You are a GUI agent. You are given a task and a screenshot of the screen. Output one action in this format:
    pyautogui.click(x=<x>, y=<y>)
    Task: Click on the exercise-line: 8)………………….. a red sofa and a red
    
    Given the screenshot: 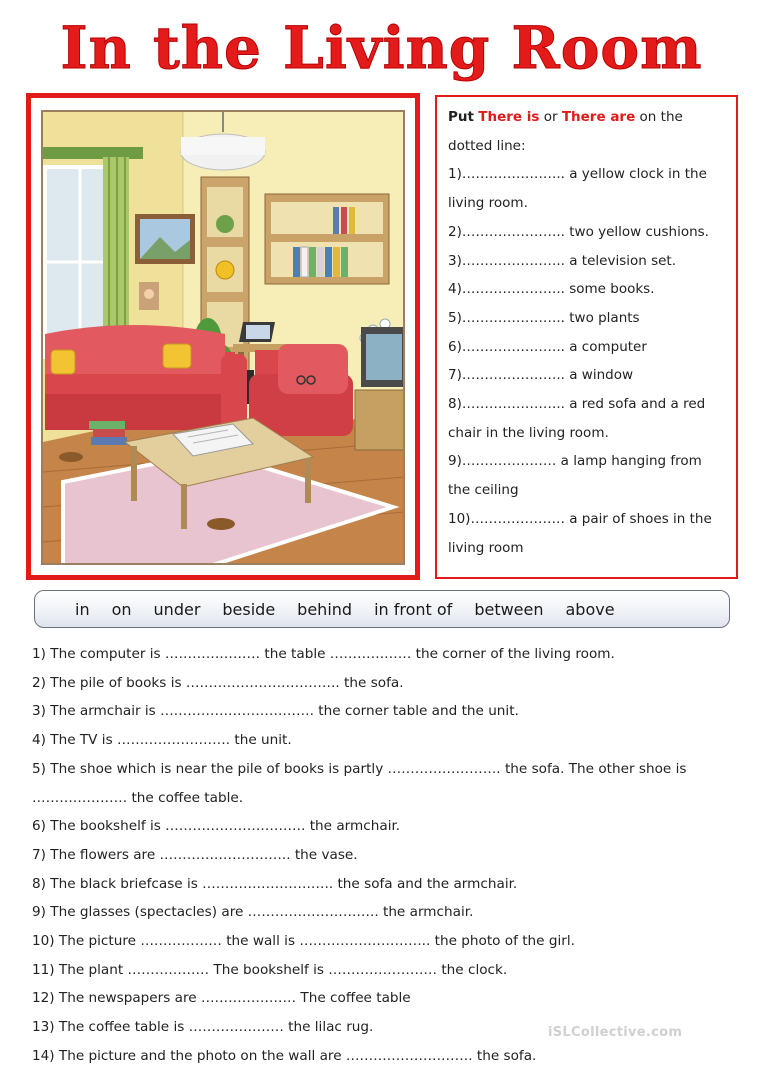 What is the action you would take?
    pyautogui.click(x=577, y=404)
    